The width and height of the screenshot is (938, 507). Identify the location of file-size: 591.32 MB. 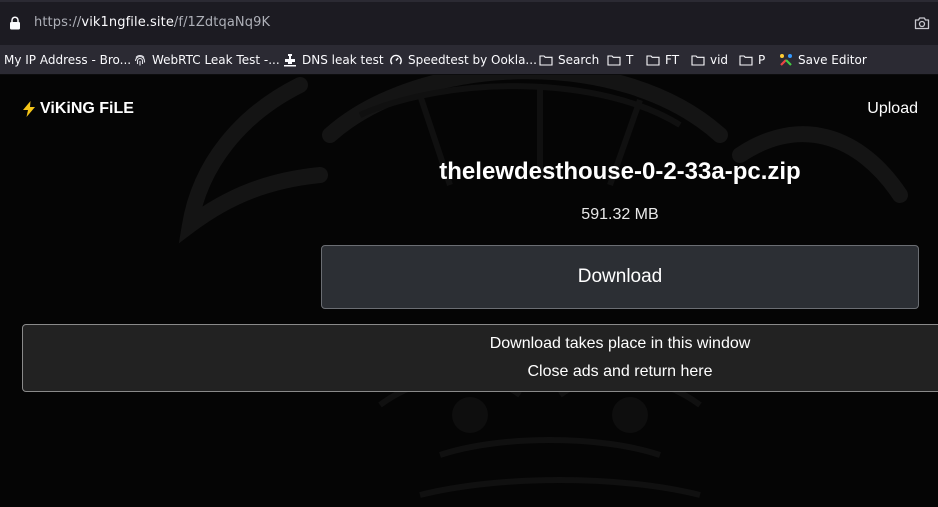
(620, 214).